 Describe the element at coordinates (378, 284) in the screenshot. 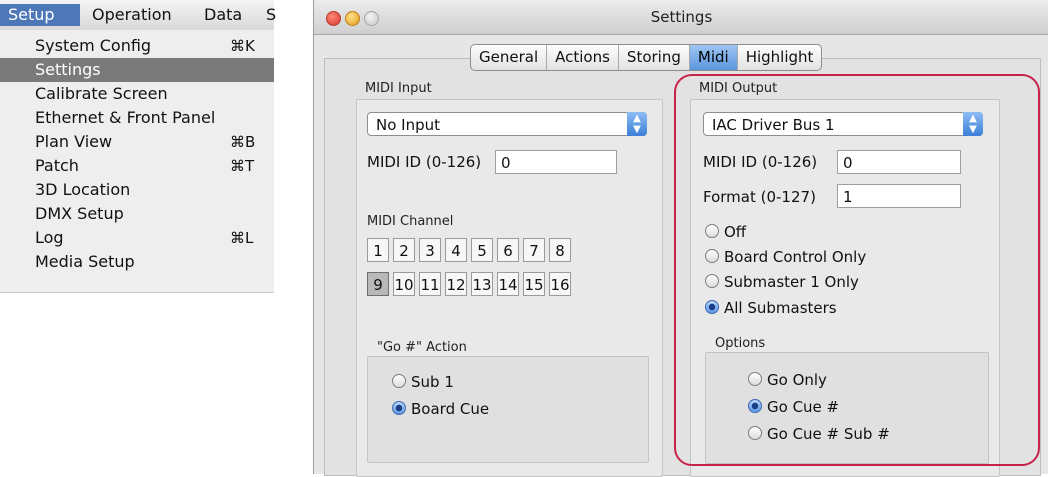

I see `midi-channel-button-selected: 9` at that location.